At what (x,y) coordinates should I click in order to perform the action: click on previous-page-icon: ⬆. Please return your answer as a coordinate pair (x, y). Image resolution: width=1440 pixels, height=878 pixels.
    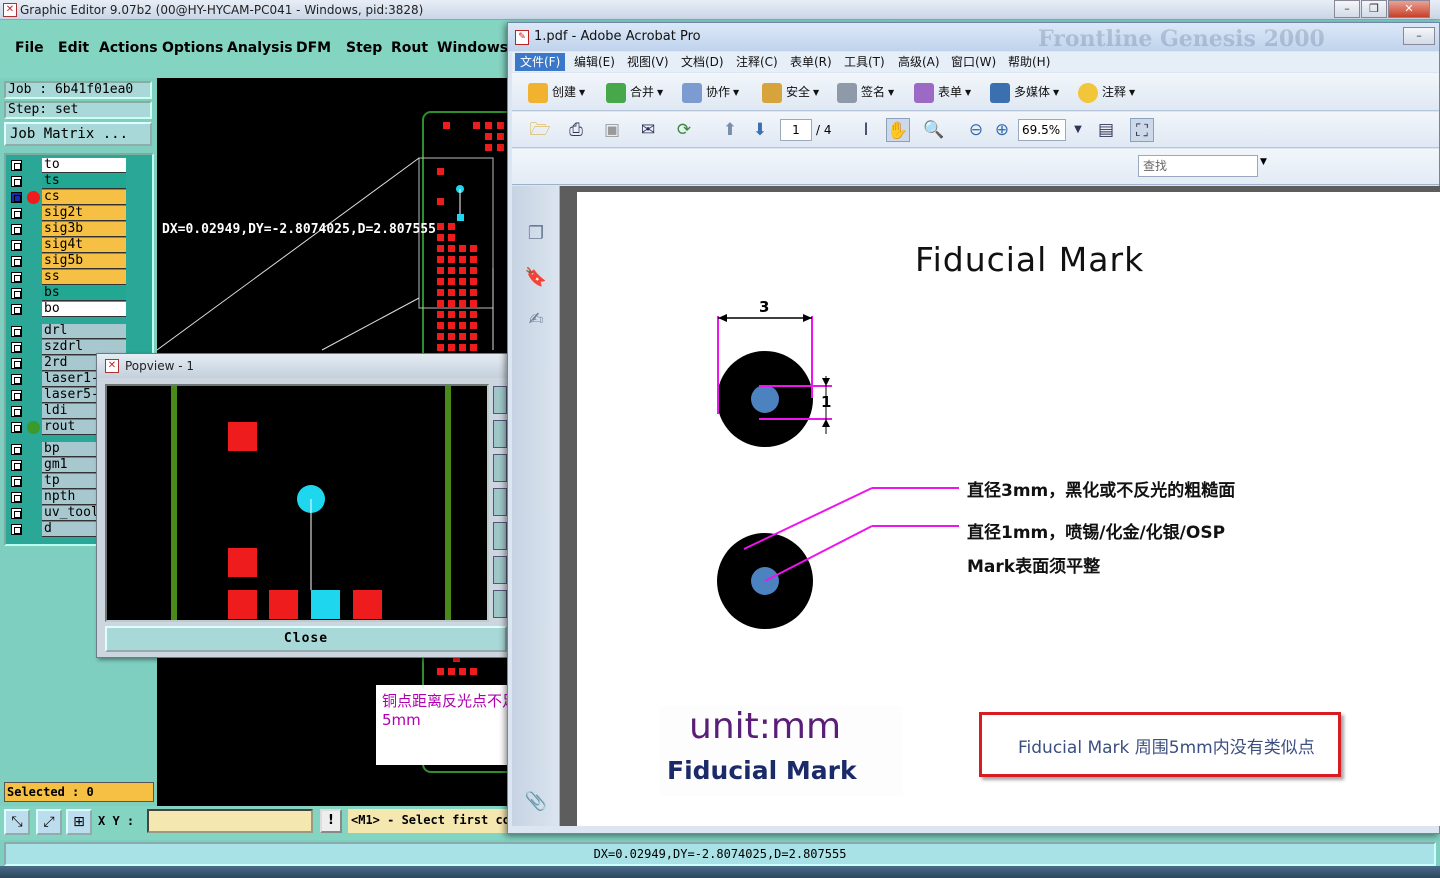
    Looking at the image, I should click on (730, 130).